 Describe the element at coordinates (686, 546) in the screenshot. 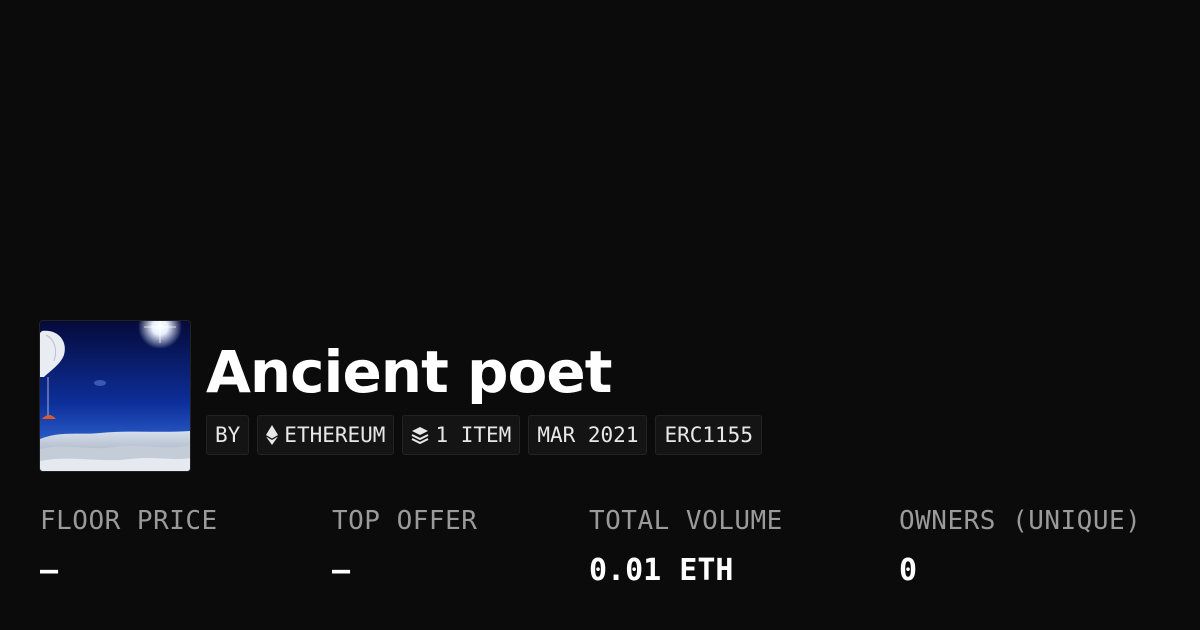

I see `total-volume-stat: TOTAL VOLUME 0.01 ETH` at that location.